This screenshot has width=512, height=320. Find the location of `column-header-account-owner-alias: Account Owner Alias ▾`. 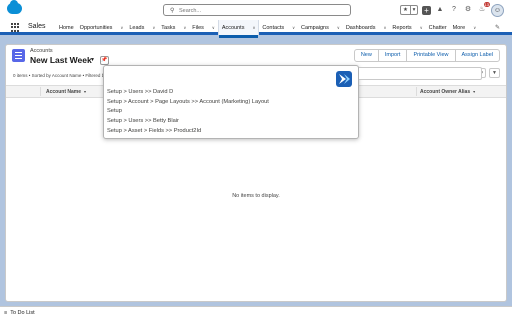

column-header-account-owner-alias: Account Owner Alias ▾ is located at coordinates (447, 91).